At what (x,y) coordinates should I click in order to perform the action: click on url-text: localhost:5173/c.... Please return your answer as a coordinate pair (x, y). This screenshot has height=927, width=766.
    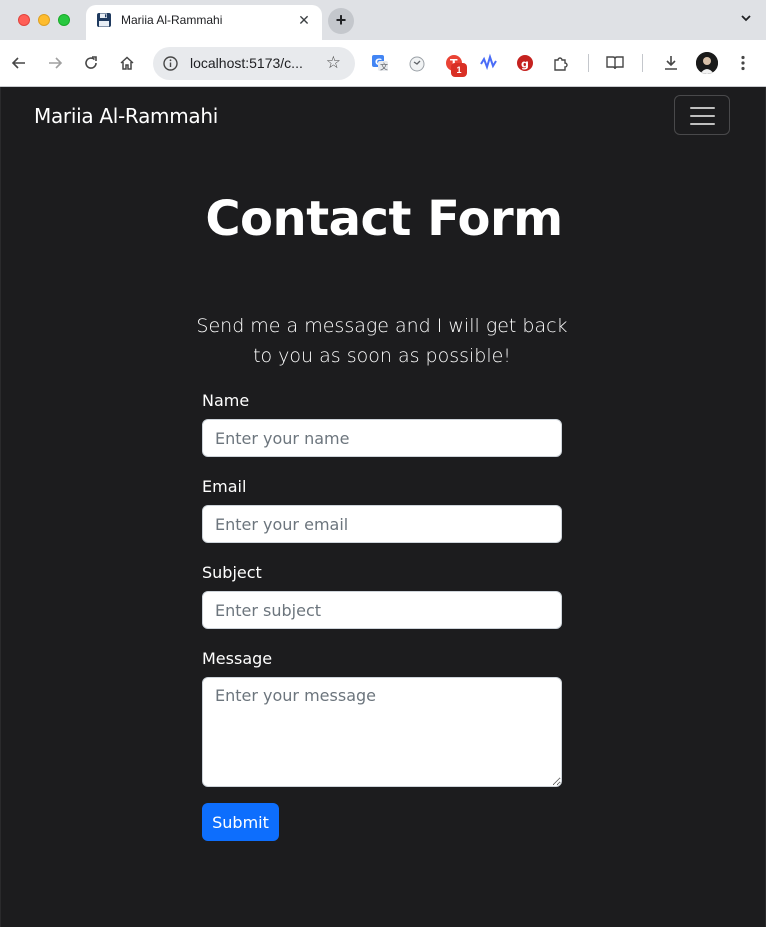
    Looking at the image, I should click on (246, 63).